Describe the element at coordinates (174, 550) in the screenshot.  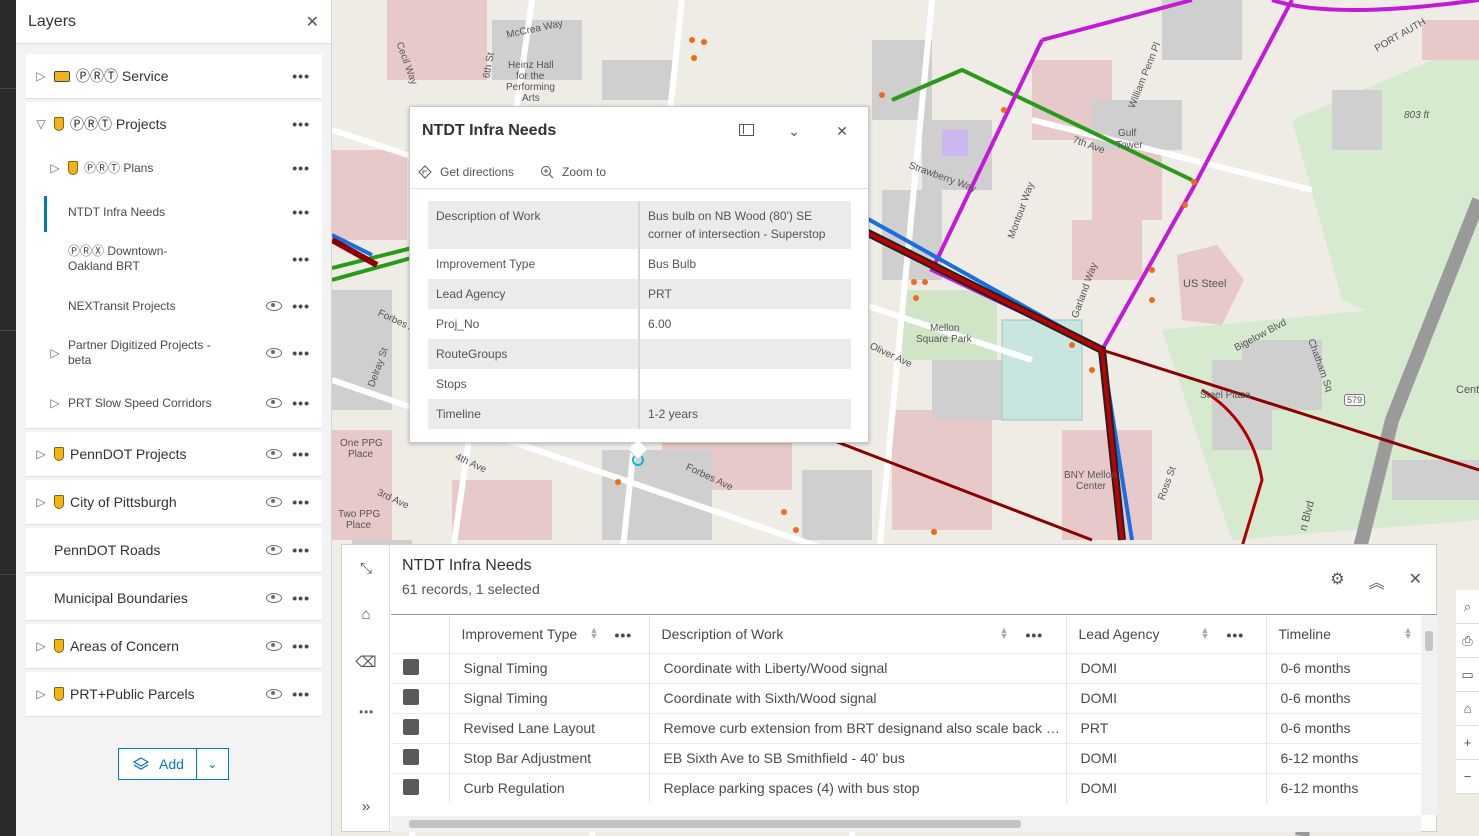
I see `layer-penndot-roads: PennDOT Roads •••` at that location.